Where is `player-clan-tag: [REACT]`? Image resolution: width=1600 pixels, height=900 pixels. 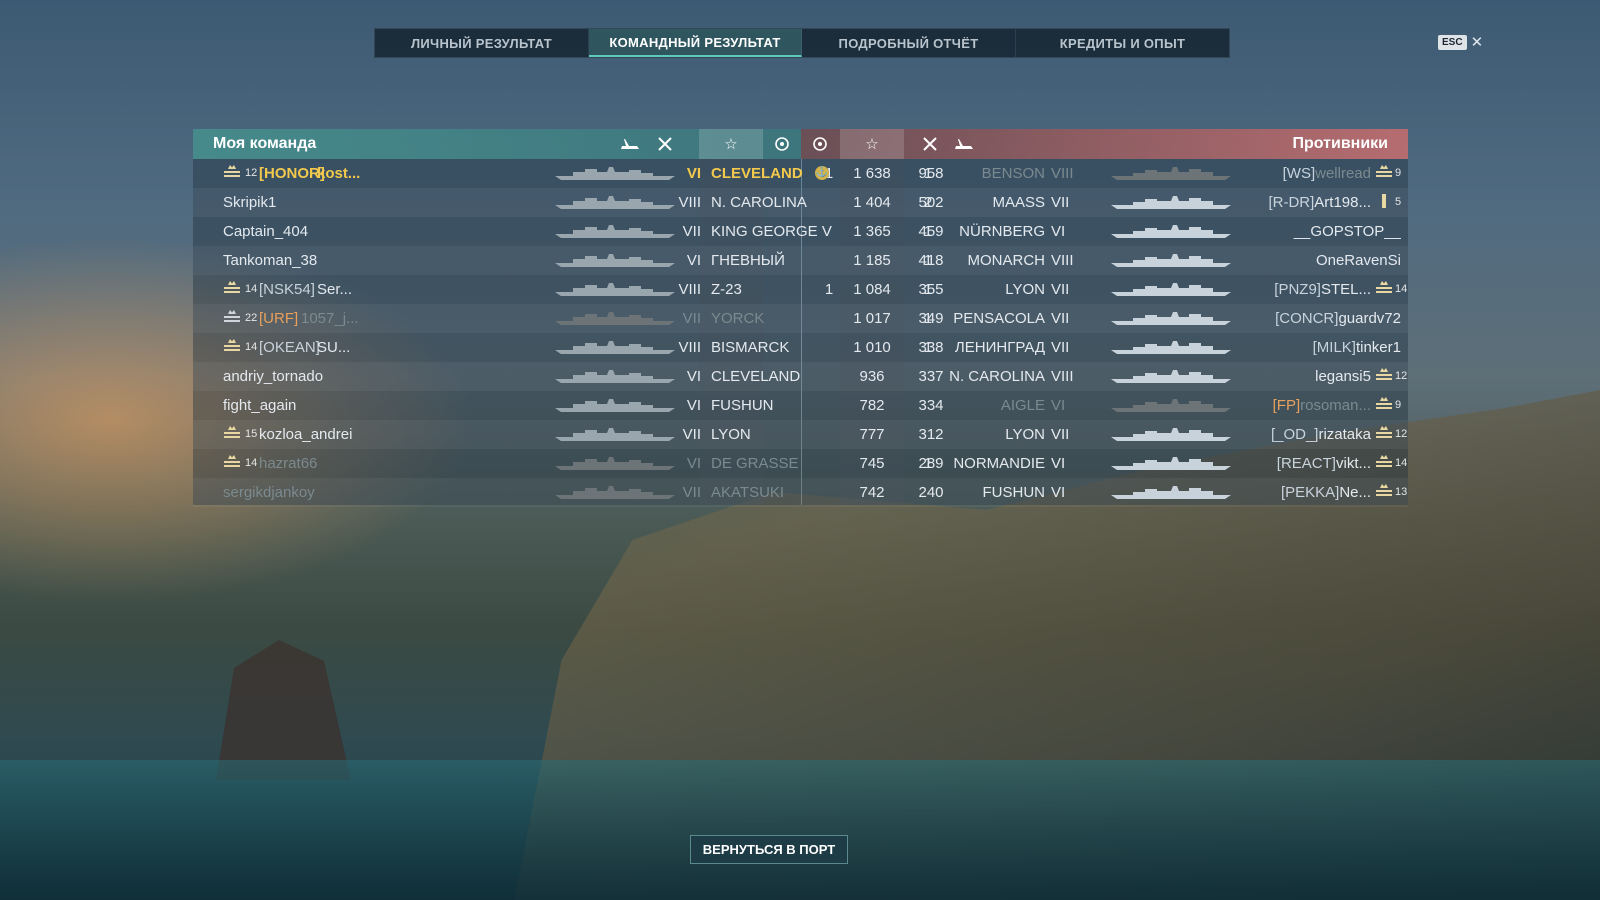 player-clan-tag: [REACT] is located at coordinates (1306, 463).